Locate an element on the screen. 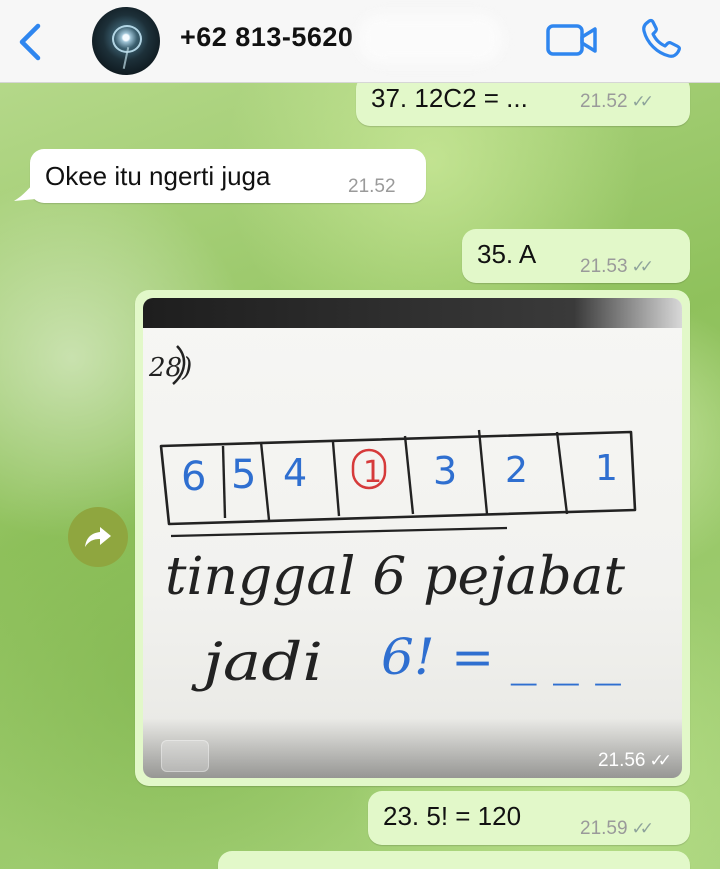 This screenshot has width=720, height=869. message-outgoing-partial is located at coordinates (454, 860).